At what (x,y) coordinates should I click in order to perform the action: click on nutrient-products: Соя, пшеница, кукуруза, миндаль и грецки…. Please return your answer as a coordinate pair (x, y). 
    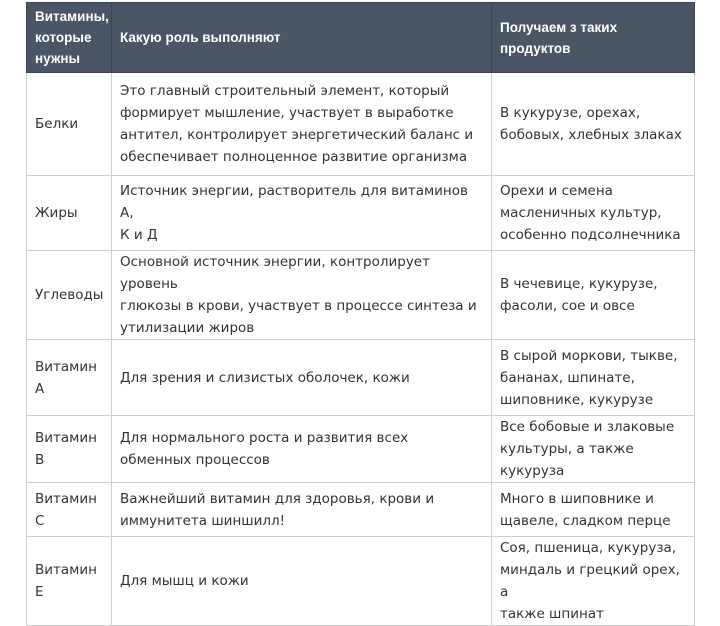
    Looking at the image, I should click on (593, 581).